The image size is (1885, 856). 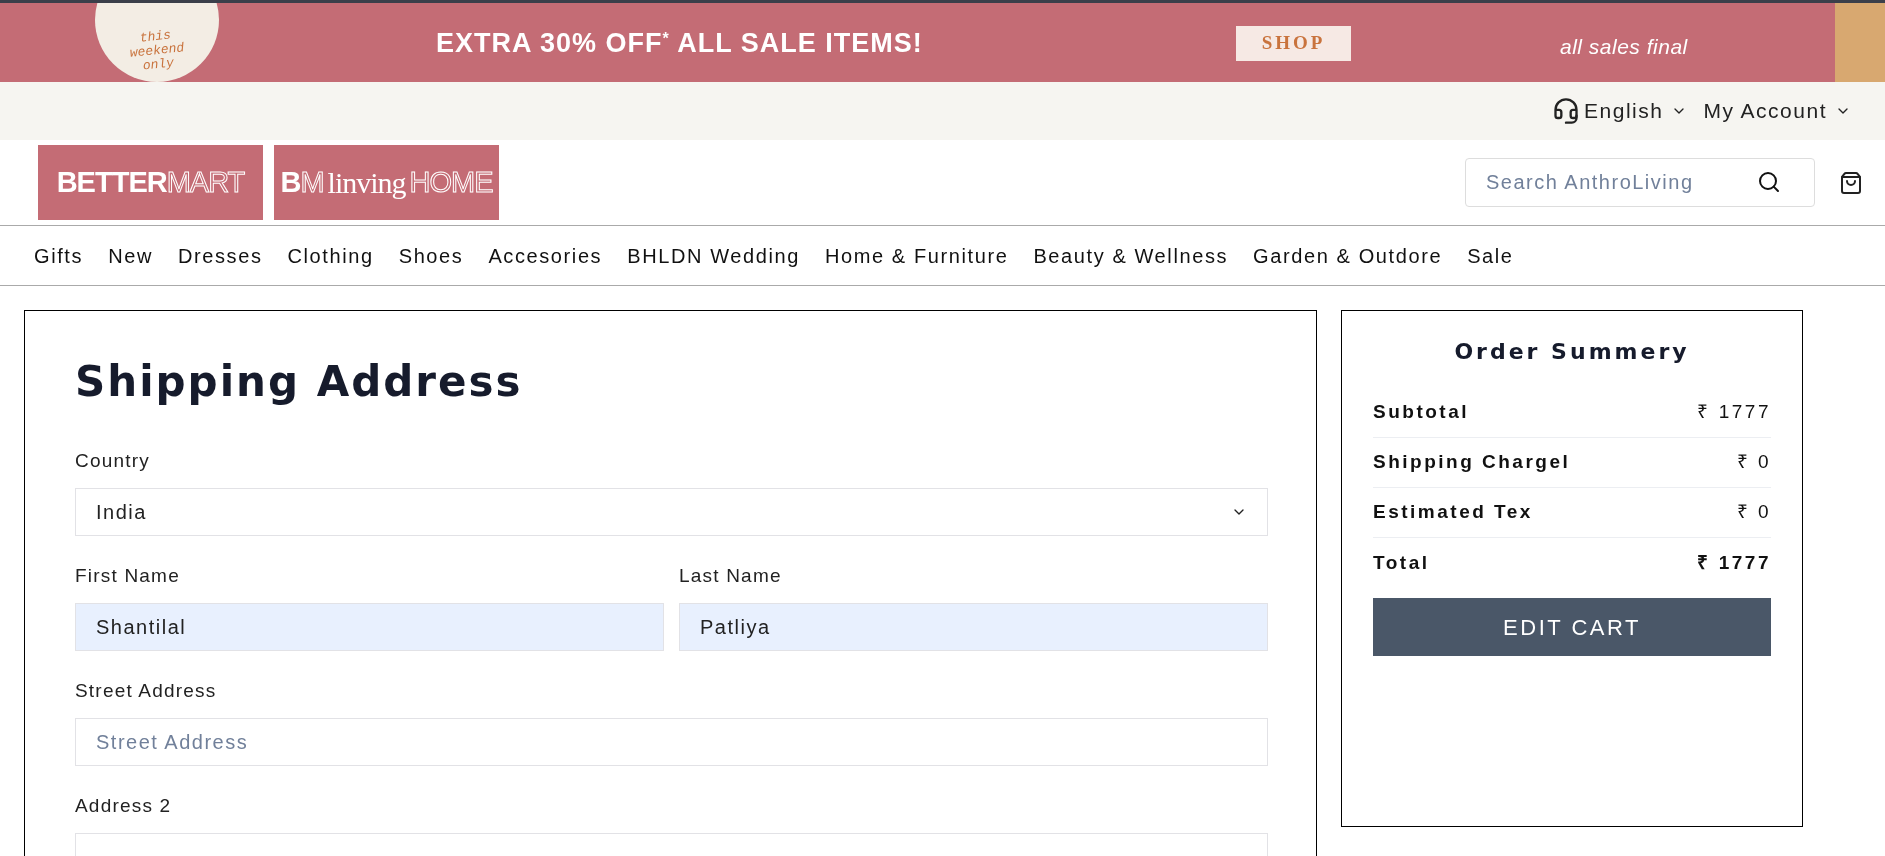 What do you see at coordinates (1348, 255) in the screenshot?
I see `nav-link: Garden & Outdore` at bounding box center [1348, 255].